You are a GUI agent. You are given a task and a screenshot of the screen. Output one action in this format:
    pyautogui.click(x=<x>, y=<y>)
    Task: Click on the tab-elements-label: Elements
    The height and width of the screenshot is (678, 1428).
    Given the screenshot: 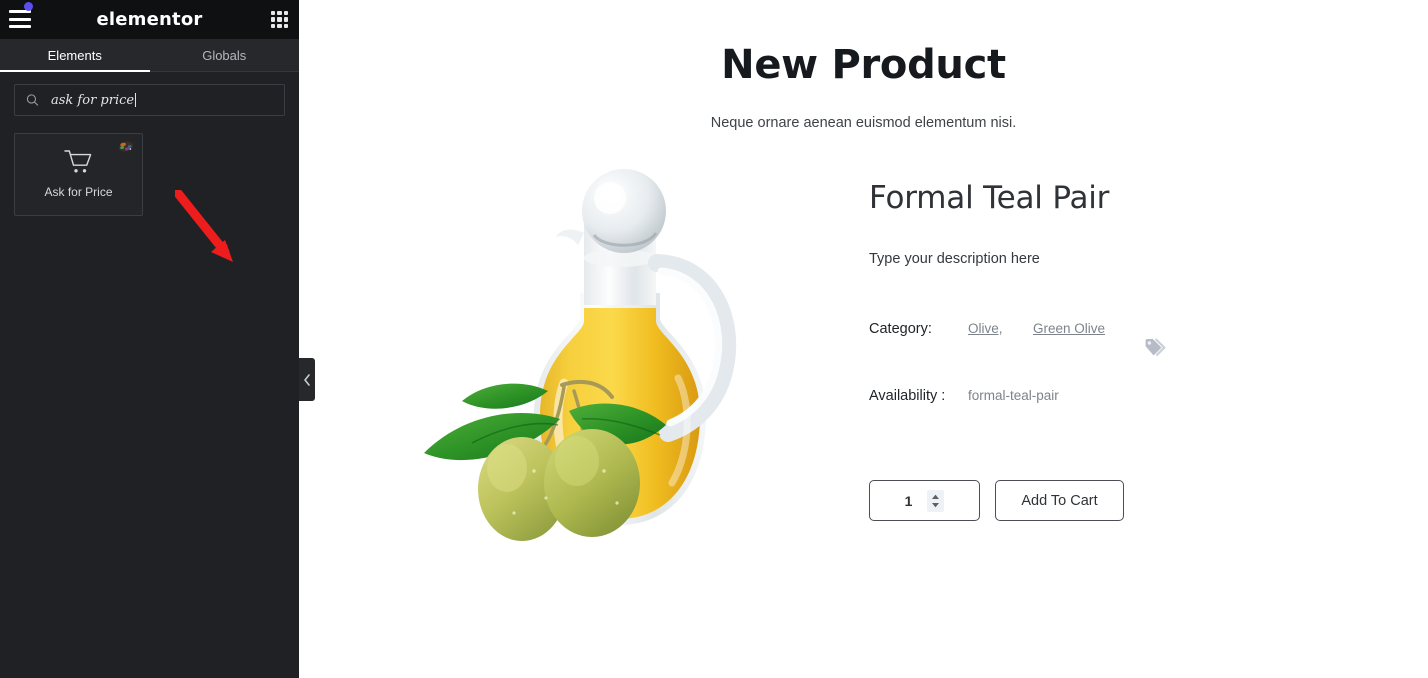 What is the action you would take?
    pyautogui.click(x=74, y=55)
    